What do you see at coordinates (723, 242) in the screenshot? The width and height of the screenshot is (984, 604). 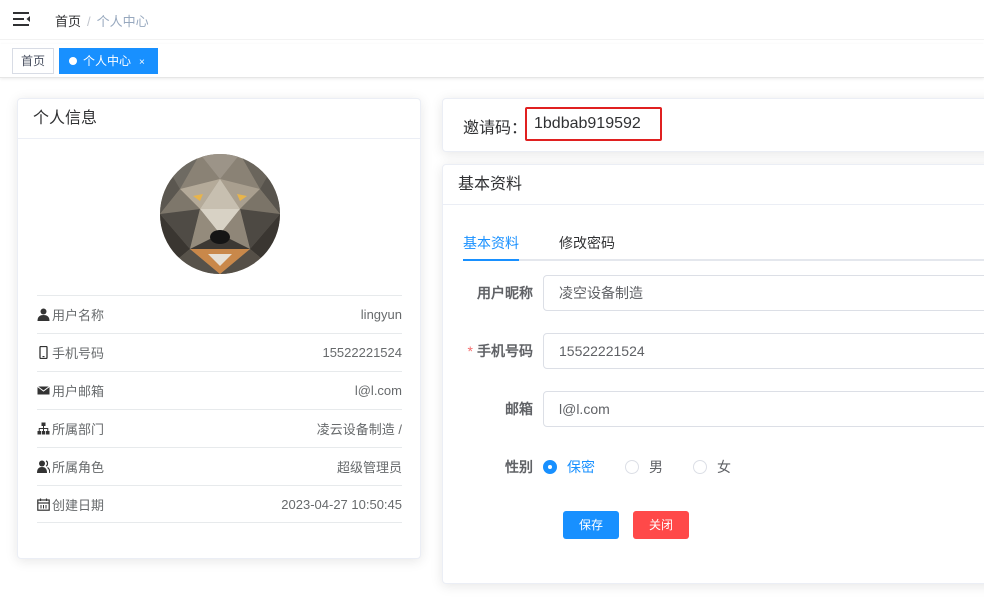 I see `tabs: 基本资料 修改密码` at bounding box center [723, 242].